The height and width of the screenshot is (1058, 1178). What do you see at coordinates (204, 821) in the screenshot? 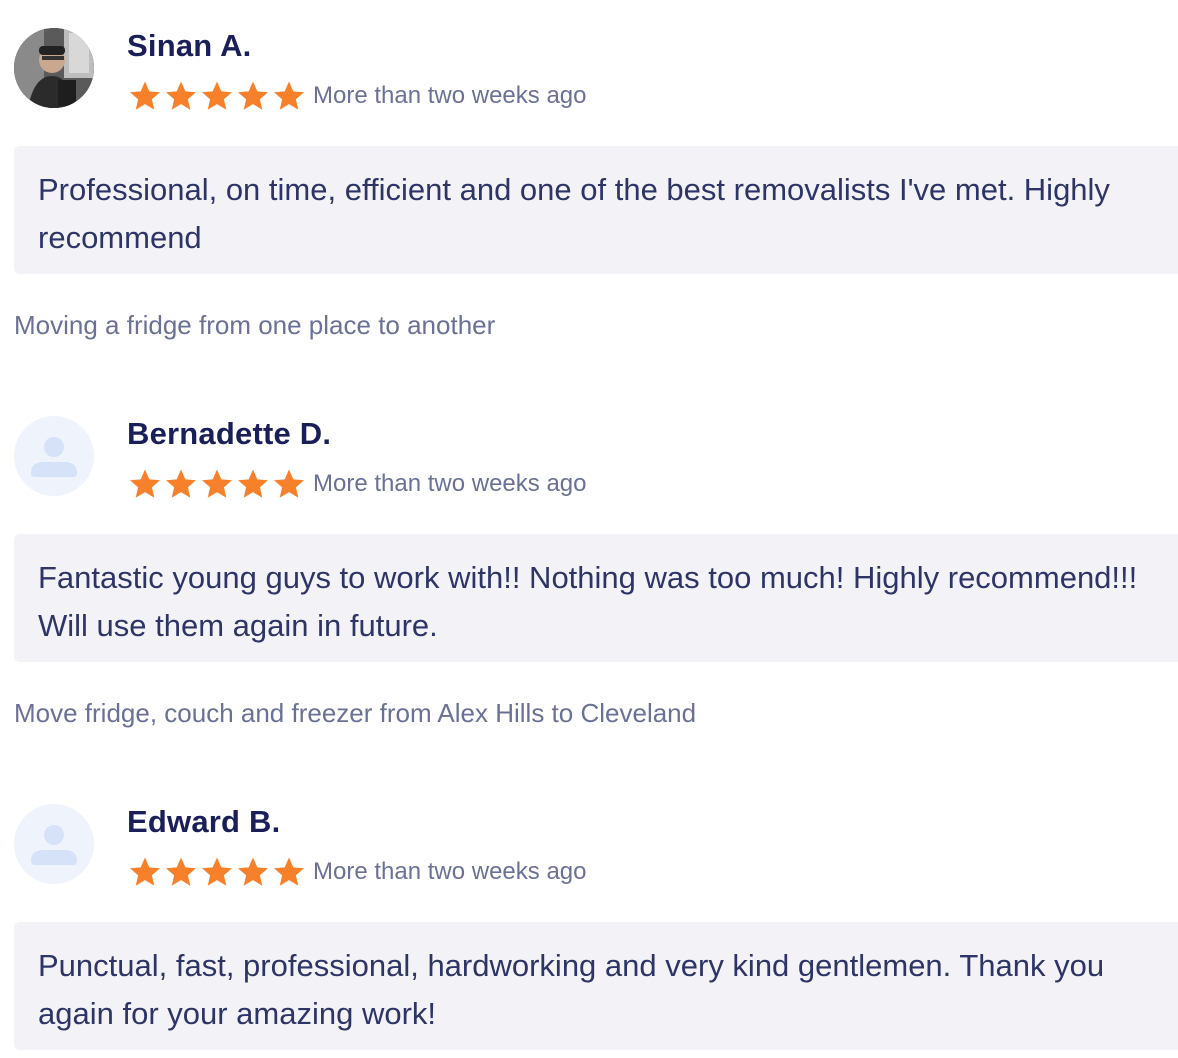
I see `reviewer-name: Edward B.` at bounding box center [204, 821].